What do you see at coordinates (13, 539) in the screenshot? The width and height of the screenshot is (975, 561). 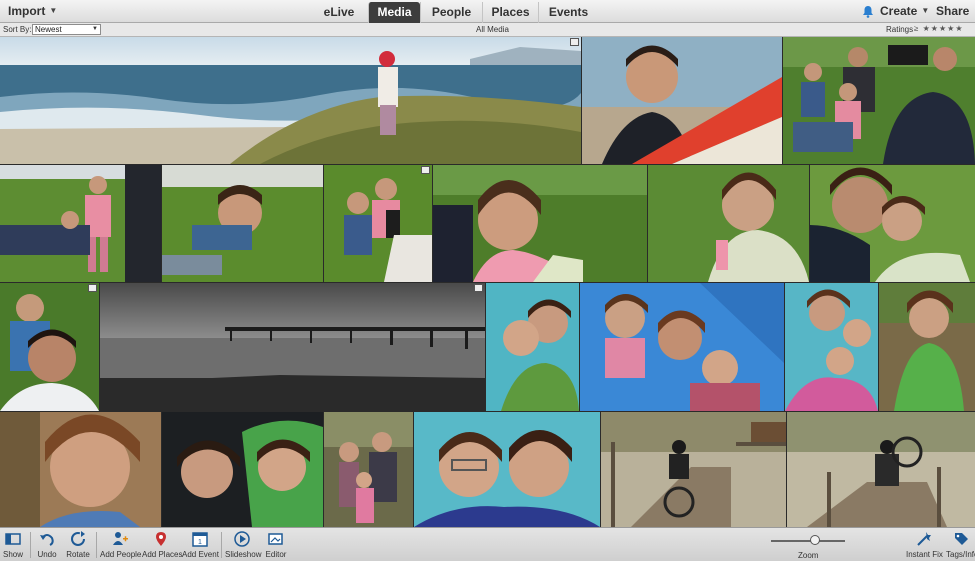 I see `panel-toggle-icon` at bounding box center [13, 539].